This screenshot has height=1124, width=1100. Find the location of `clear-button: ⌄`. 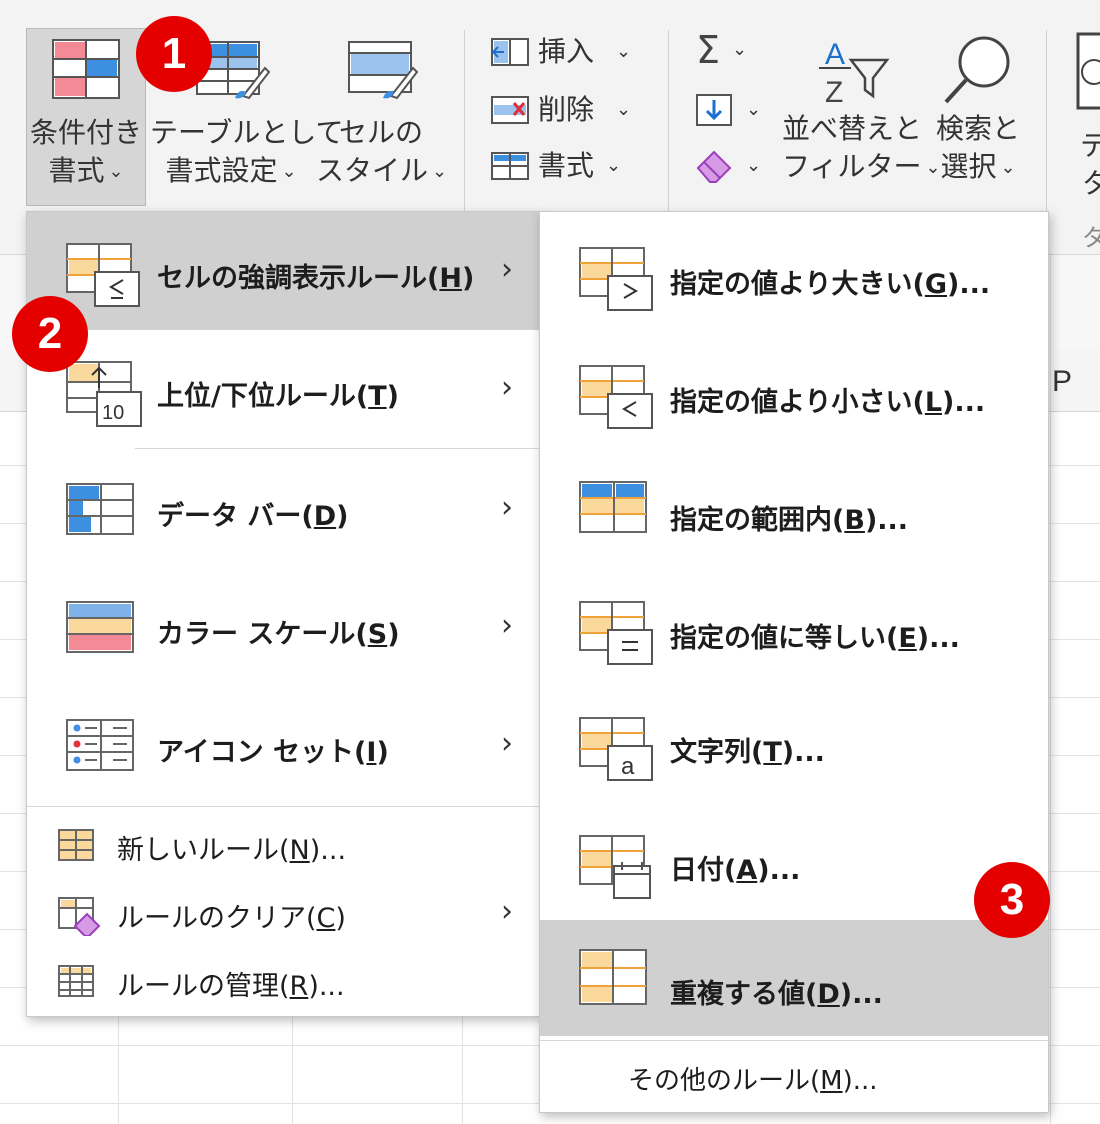

clear-button: ⌄ is located at coordinates (727, 166).